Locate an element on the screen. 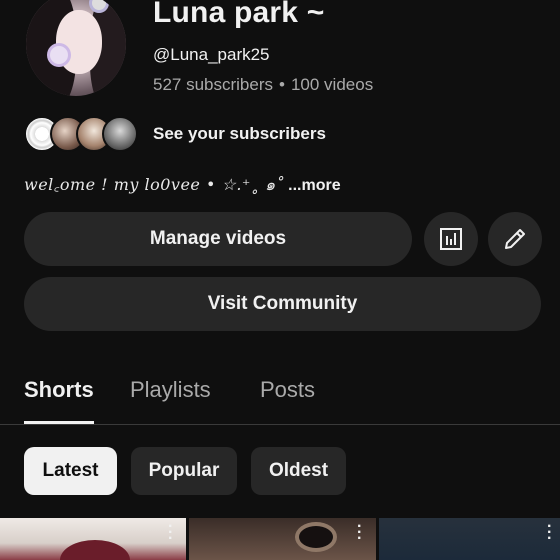 This screenshot has width=560, height=560. visit-community-button: Visit Community is located at coordinates (282, 304).